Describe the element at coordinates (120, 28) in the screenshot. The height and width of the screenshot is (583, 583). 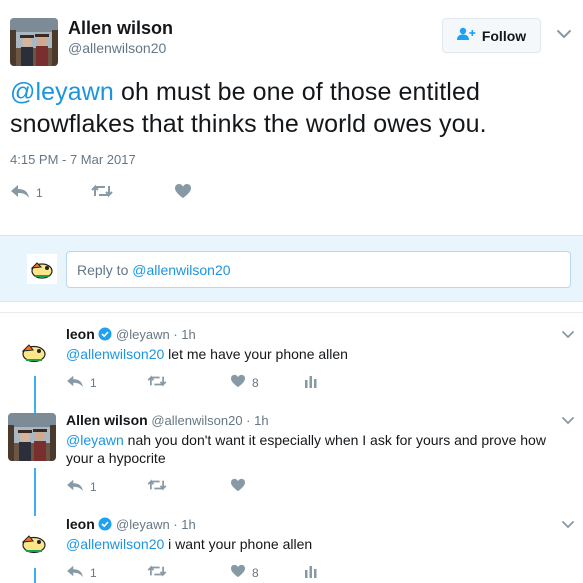
I see `author-name: Allen wilson` at that location.